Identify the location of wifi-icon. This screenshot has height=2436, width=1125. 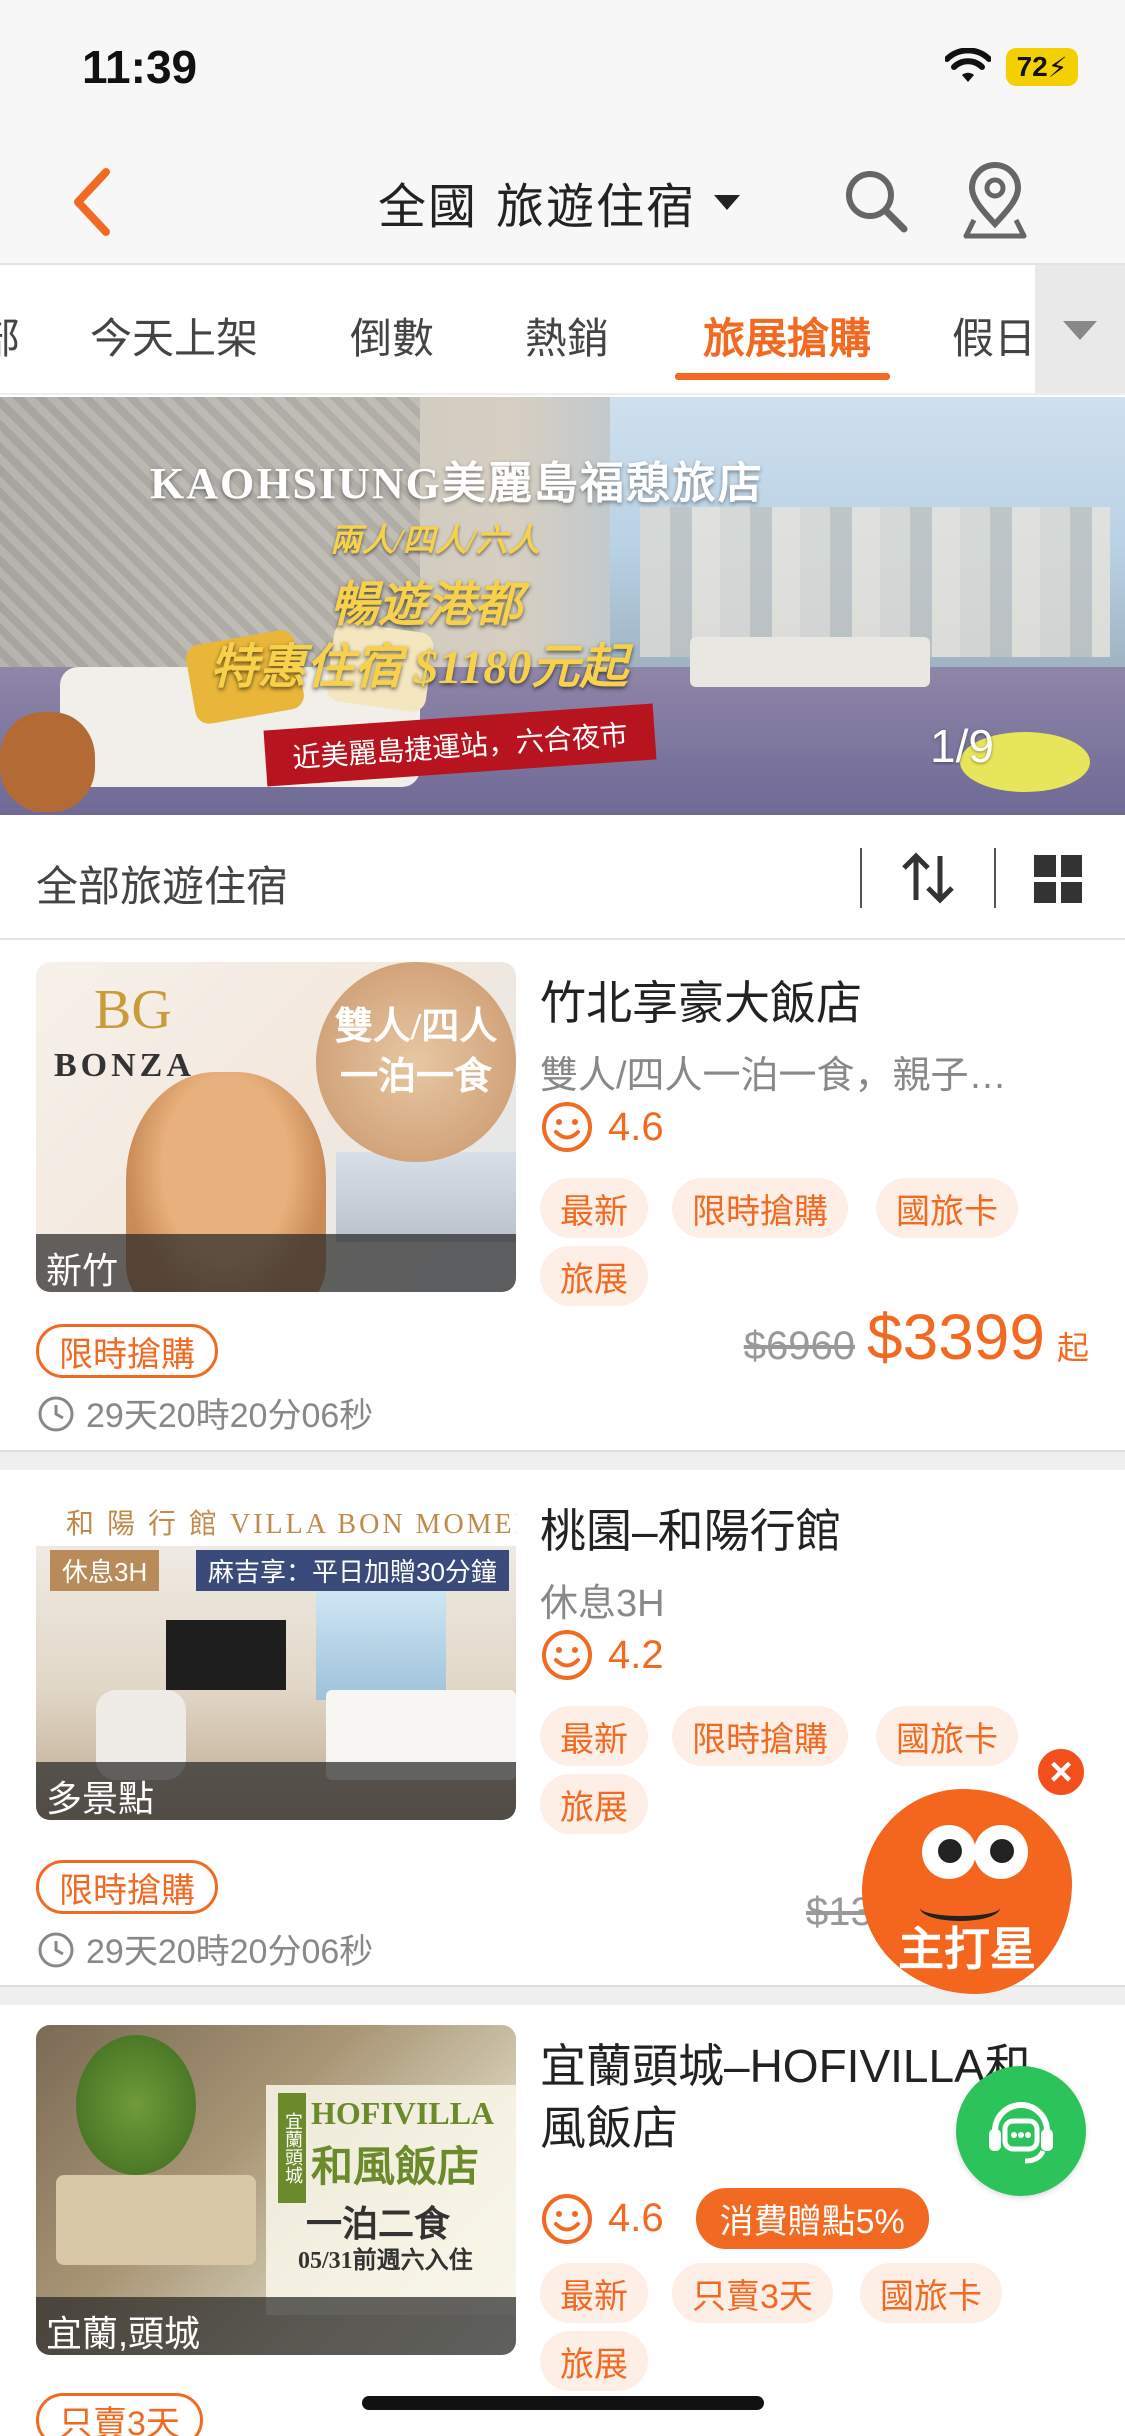
(968, 65).